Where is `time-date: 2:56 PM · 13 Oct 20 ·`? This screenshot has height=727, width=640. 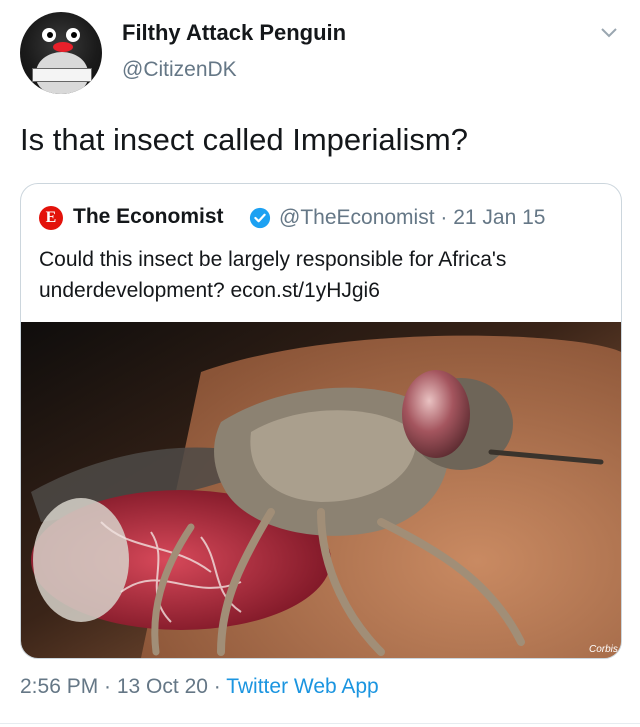
time-date: 2:56 PM · 13 Oct 20 · is located at coordinates (123, 686).